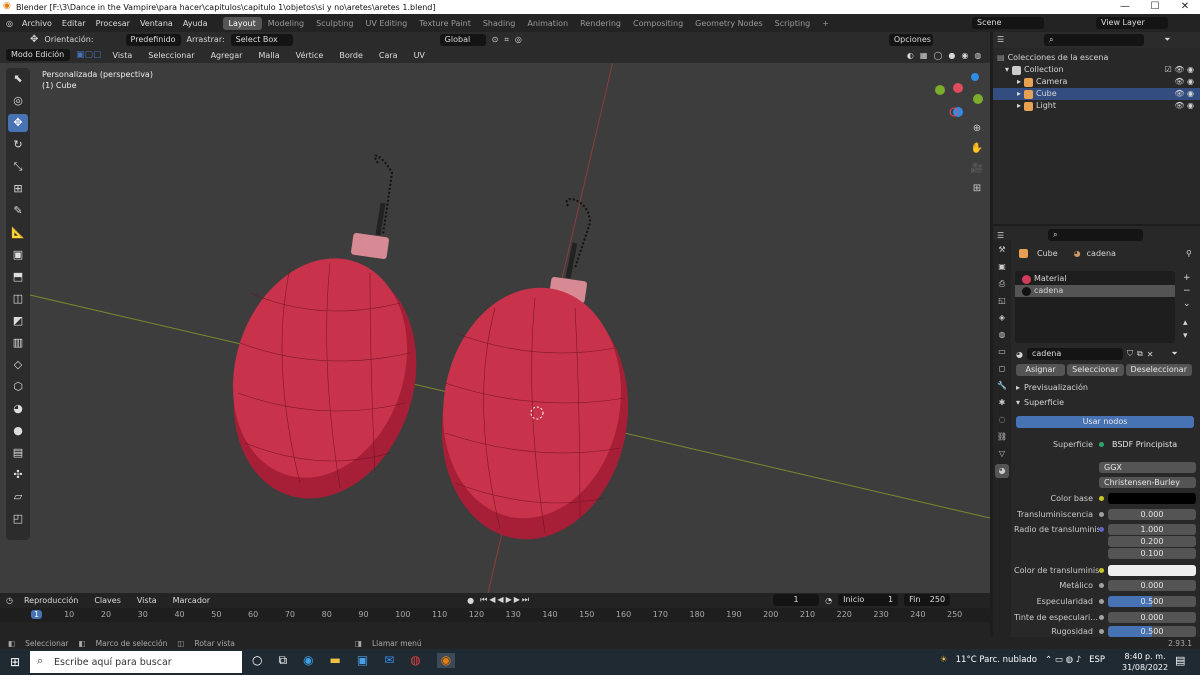 This screenshot has width=1200, height=675. Describe the element at coordinates (18, 255) in the screenshot. I see `add-cube-tool-icon: ▣` at that location.